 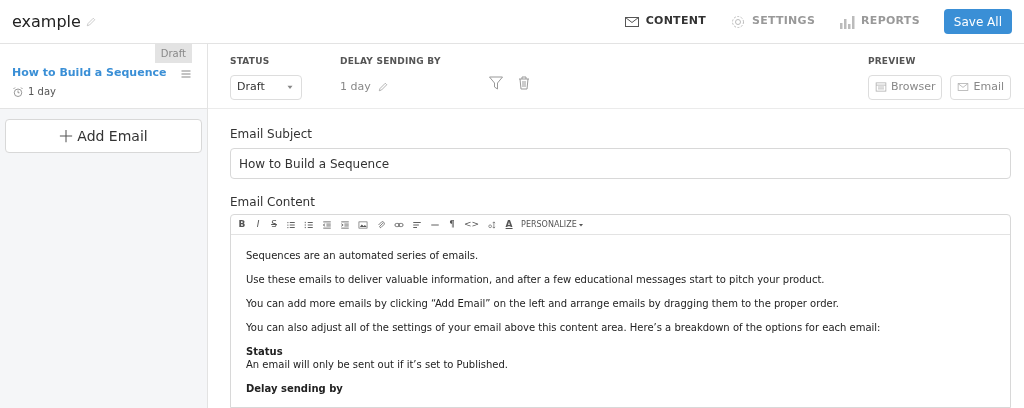 I want to click on browser-icon, so click(x=880, y=87).